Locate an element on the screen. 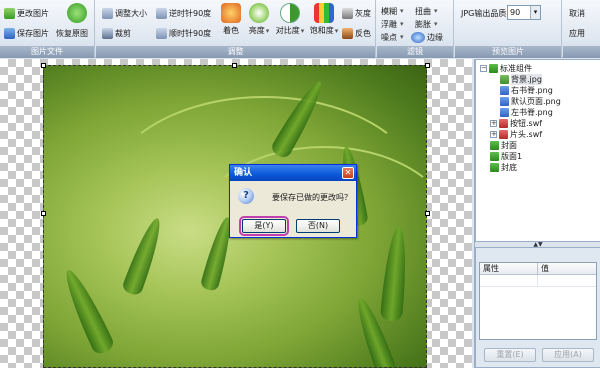 This screenshot has height=368, width=600. distort-button: 扭曲 is located at coordinates (426, 11).